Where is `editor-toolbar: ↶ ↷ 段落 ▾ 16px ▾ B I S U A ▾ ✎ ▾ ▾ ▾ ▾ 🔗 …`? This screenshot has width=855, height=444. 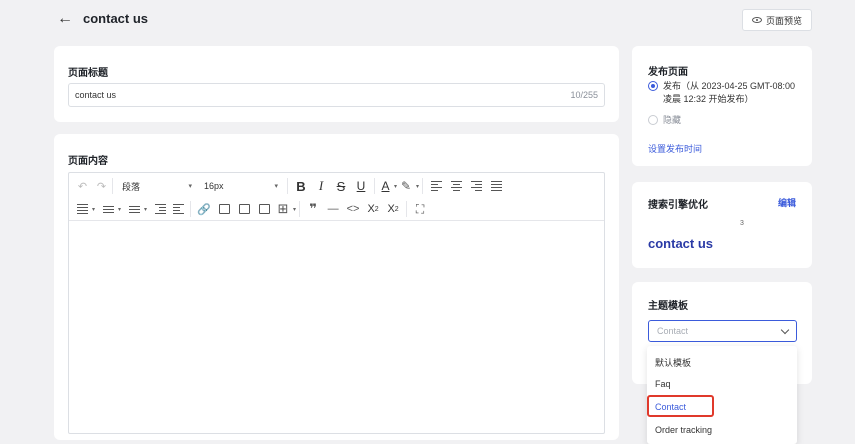
editor-toolbar: ↶ ↷ 段落 ▾ 16px ▾ B I S U A ▾ ✎ ▾ ▾ ▾ ▾ 🔗 … is located at coordinates (336, 197).